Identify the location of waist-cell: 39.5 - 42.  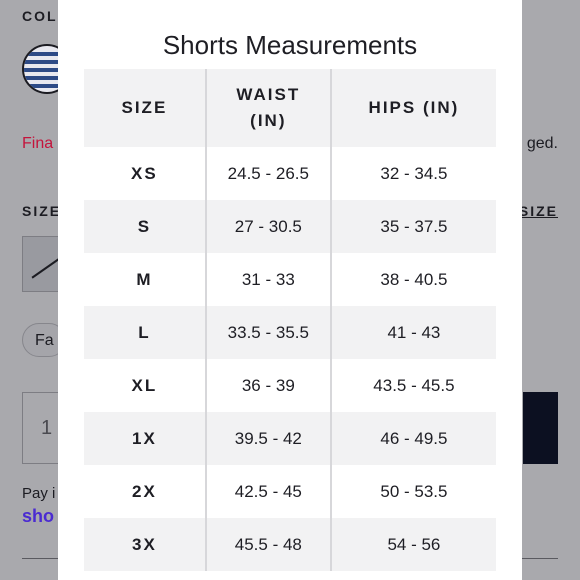
(268, 438).